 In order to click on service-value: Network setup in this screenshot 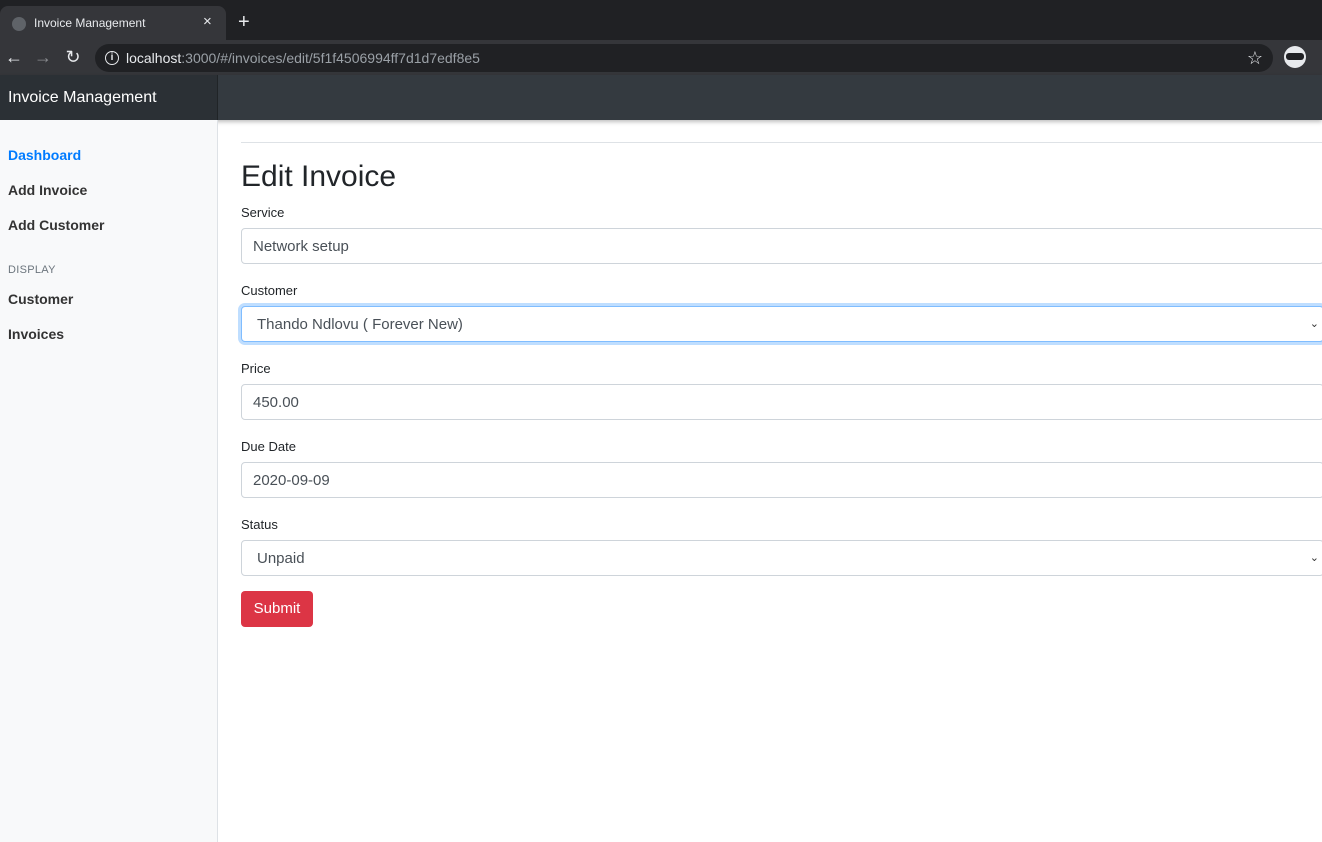, I will do `click(301, 246)`.